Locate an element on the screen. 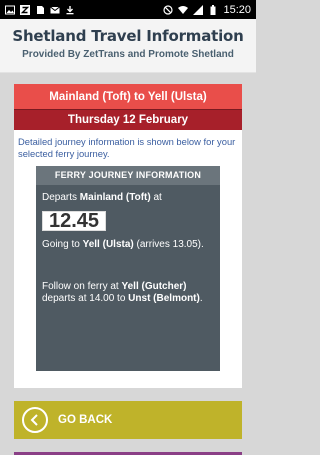 The image size is (320, 455). go-back-button: GO BACK is located at coordinates (128, 420).